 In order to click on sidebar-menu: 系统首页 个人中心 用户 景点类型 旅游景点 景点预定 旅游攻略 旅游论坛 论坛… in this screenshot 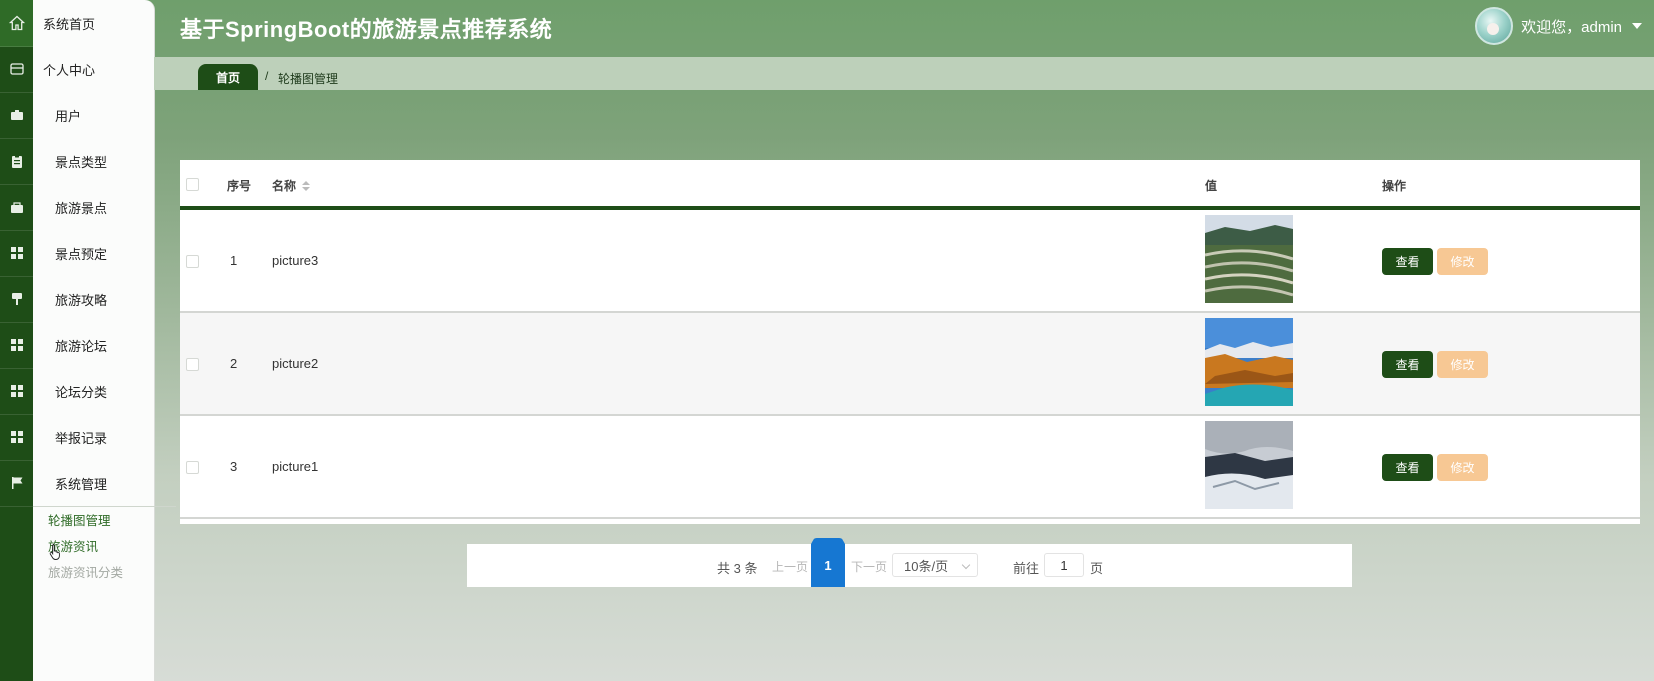, I will do `click(104, 340)`.